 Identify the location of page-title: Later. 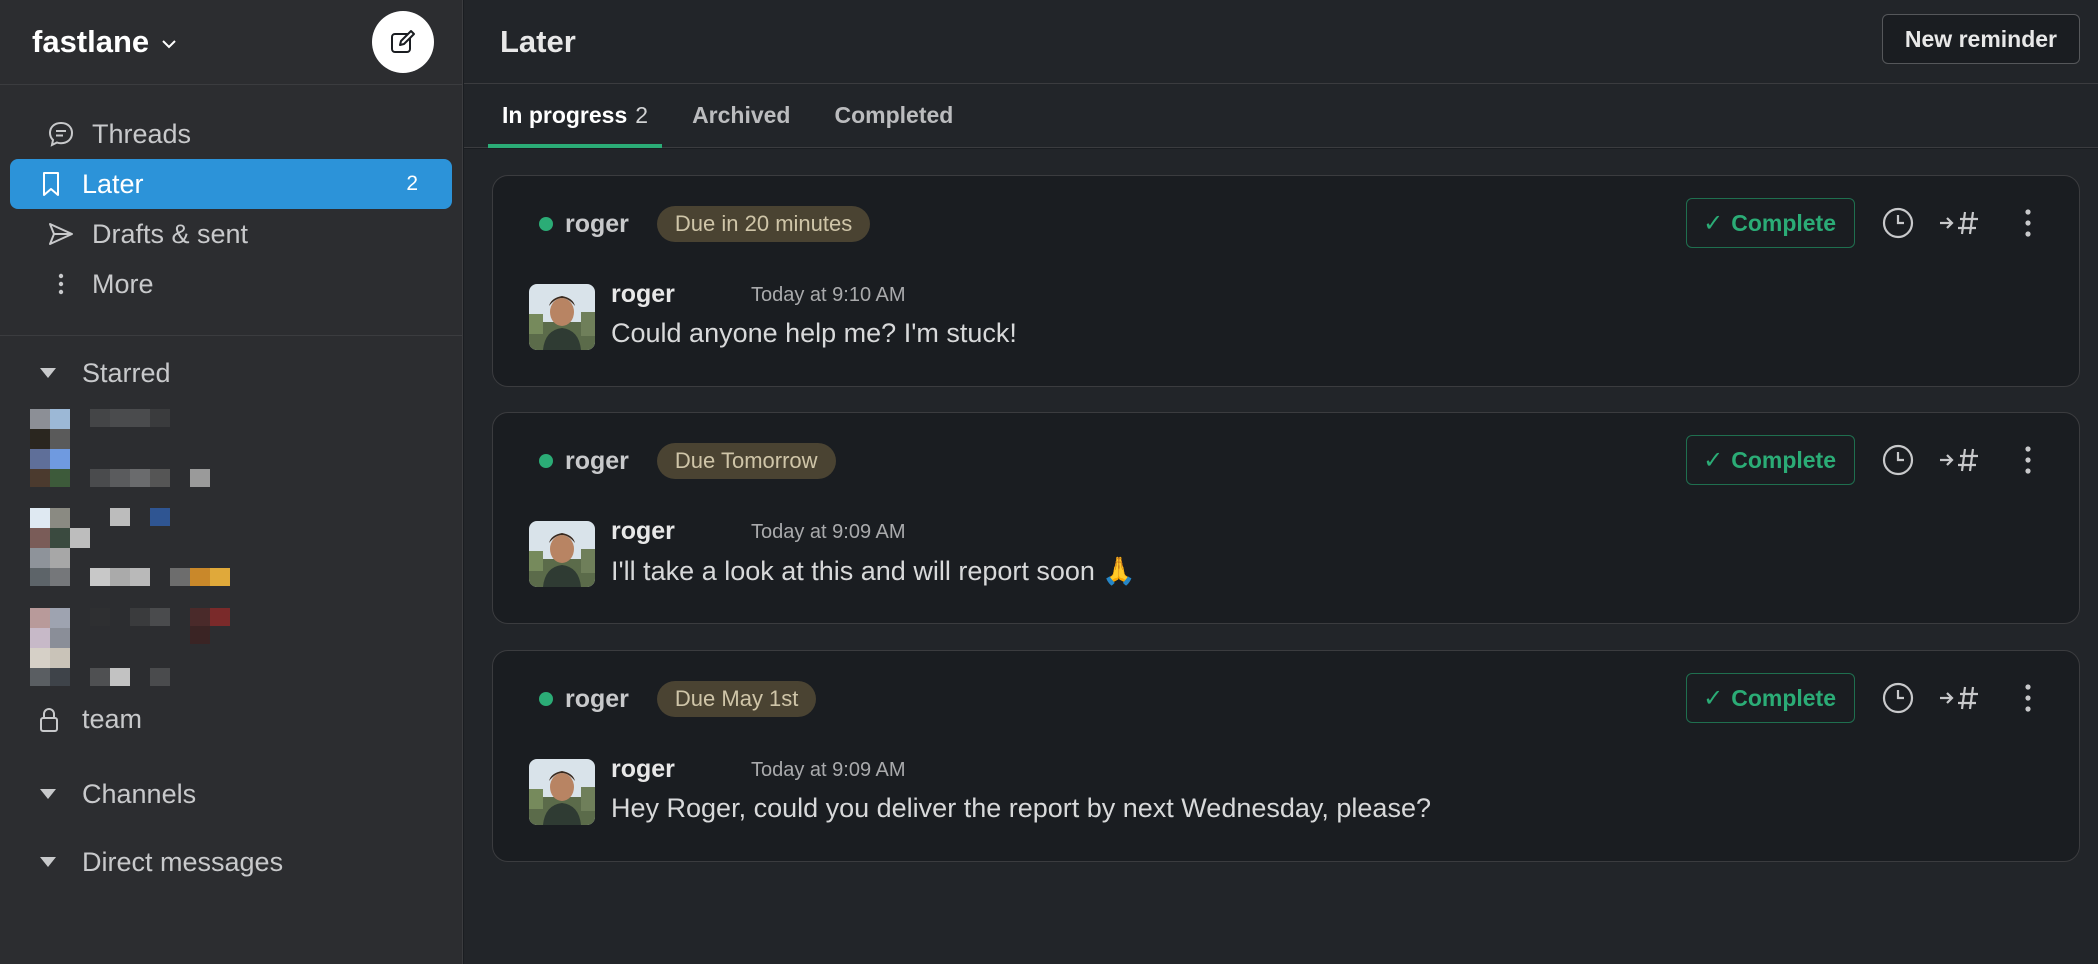
(538, 41).